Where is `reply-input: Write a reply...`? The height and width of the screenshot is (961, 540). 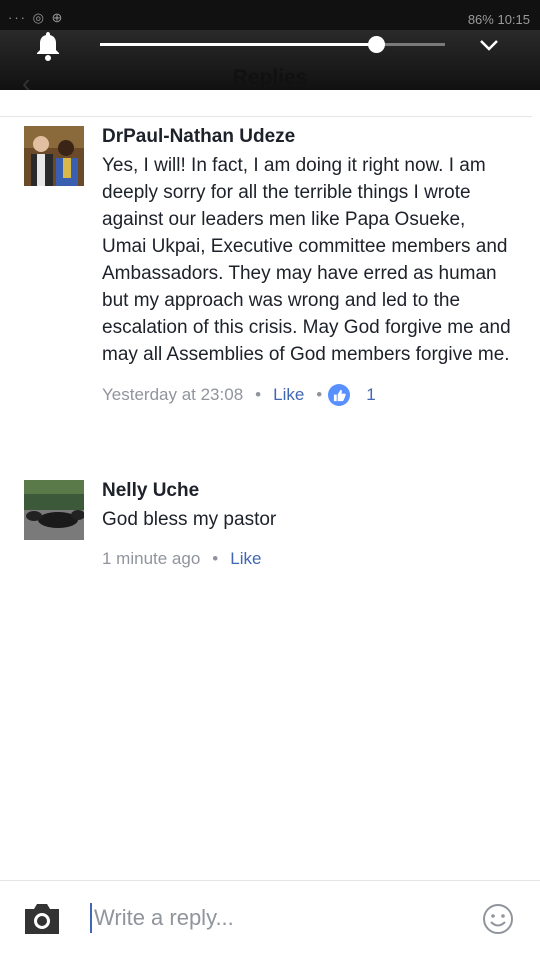 reply-input: Write a reply... is located at coordinates (162, 918).